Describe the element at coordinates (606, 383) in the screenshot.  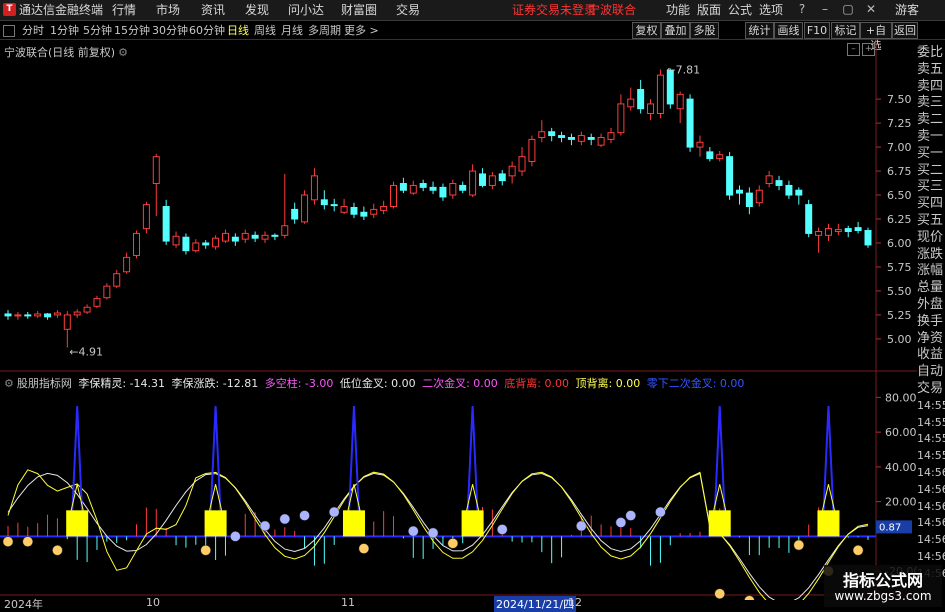
I see `indicator-legend-item: 顶背离: 0.00` at that location.